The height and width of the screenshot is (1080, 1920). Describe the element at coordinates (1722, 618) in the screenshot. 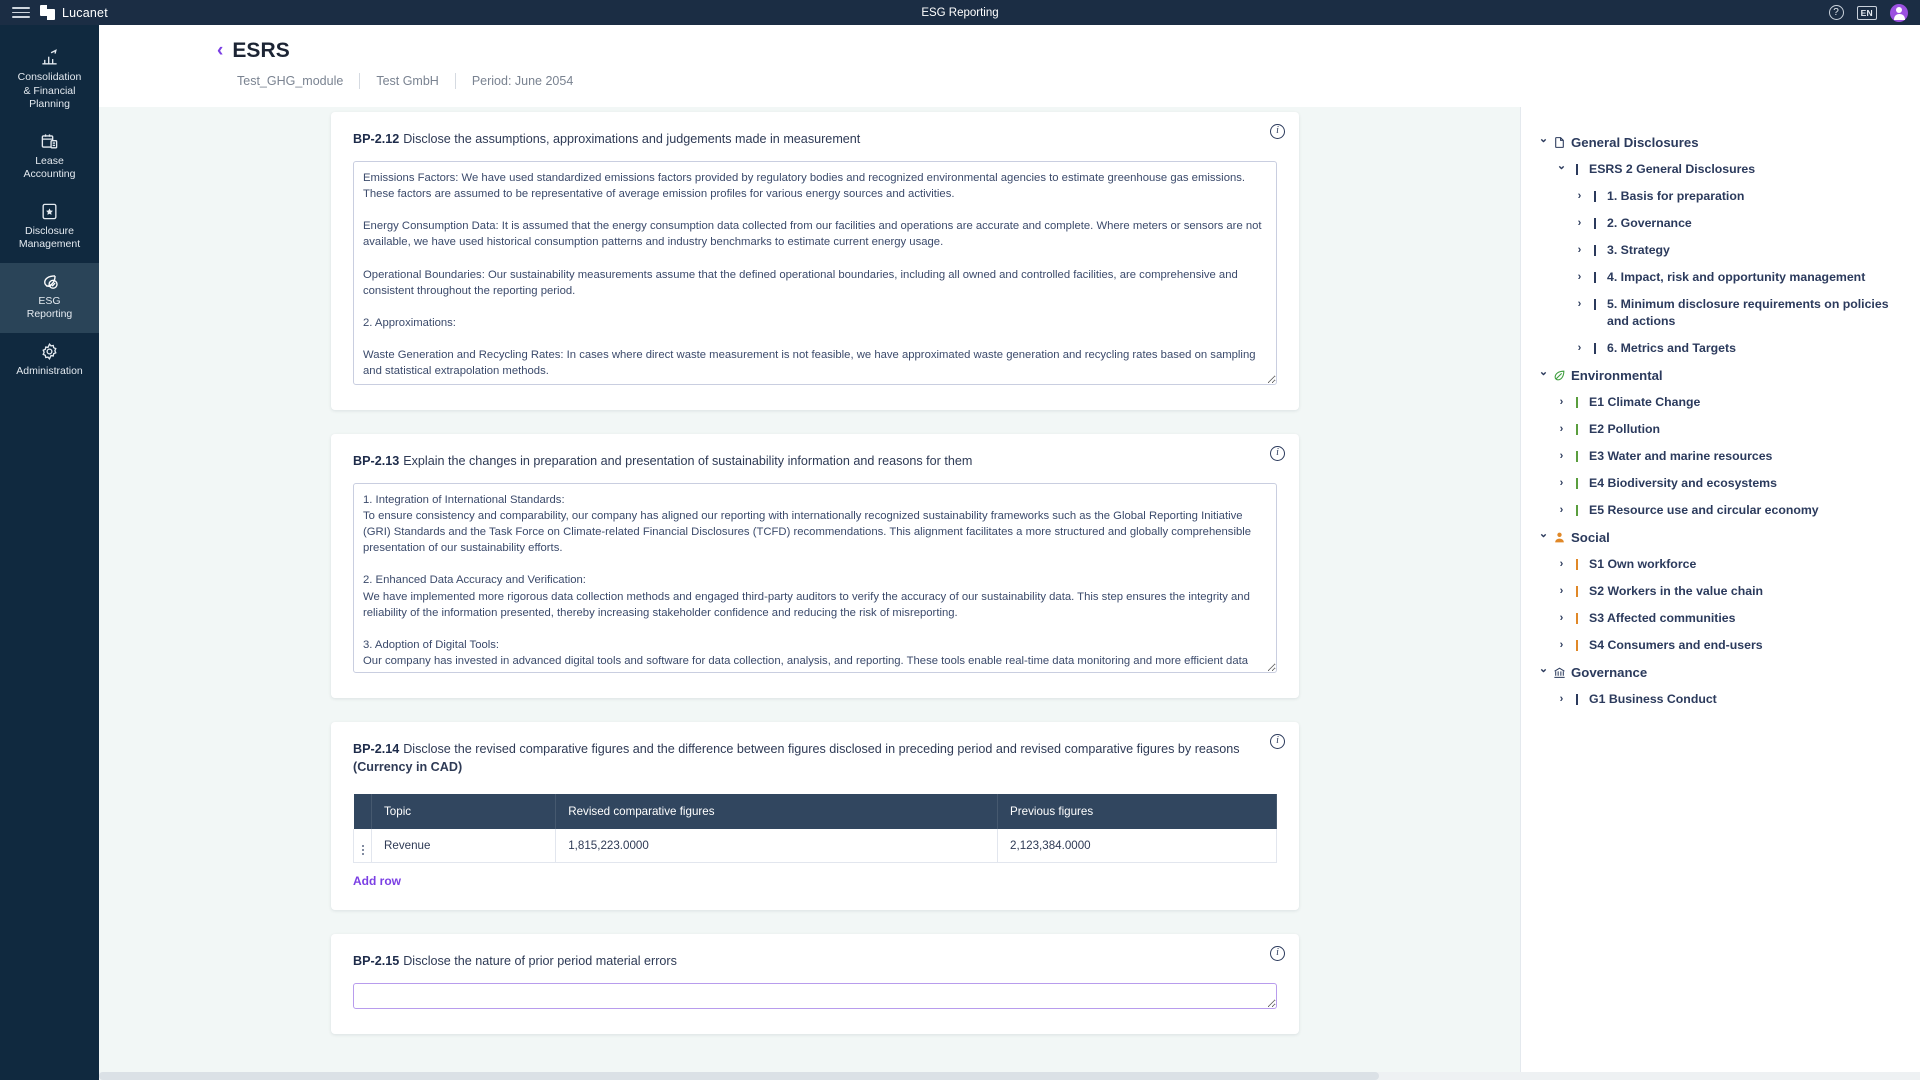

I see `tree-item-s3-affected-communities: S3 Affected communities` at that location.